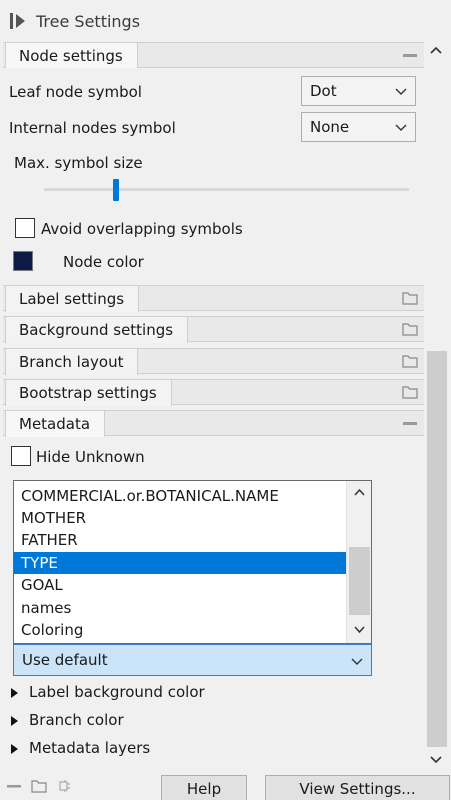 The height and width of the screenshot is (800, 451). I want to click on list-item-selected: TYPE, so click(180, 563).